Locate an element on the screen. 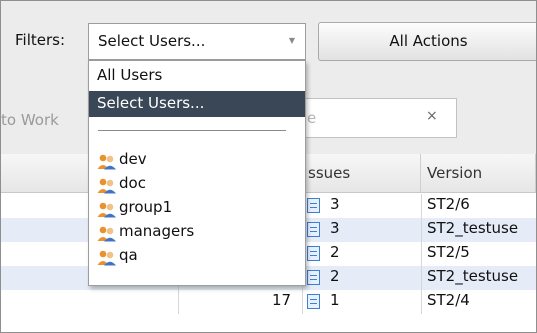 This screenshot has height=333, width=537. users-select: Select Users... ▼ is located at coordinates (197, 41).